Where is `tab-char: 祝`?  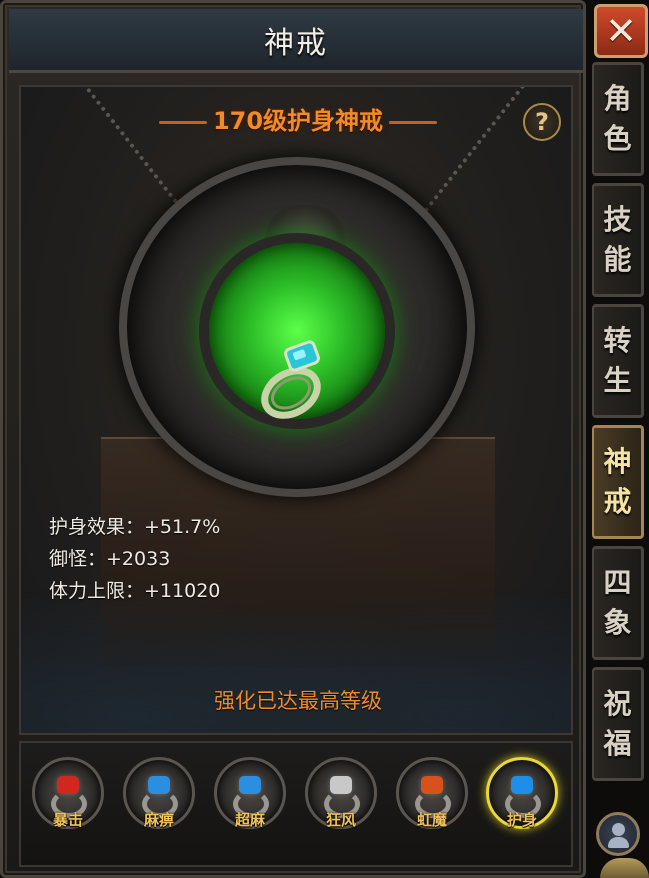
tab-char: 祝 is located at coordinates (617, 703).